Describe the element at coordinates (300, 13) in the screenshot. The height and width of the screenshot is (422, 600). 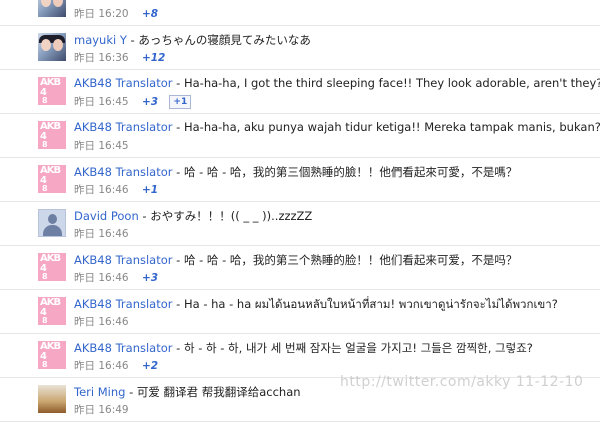
I see `comment-row: 昨日 16:20 +8` at that location.